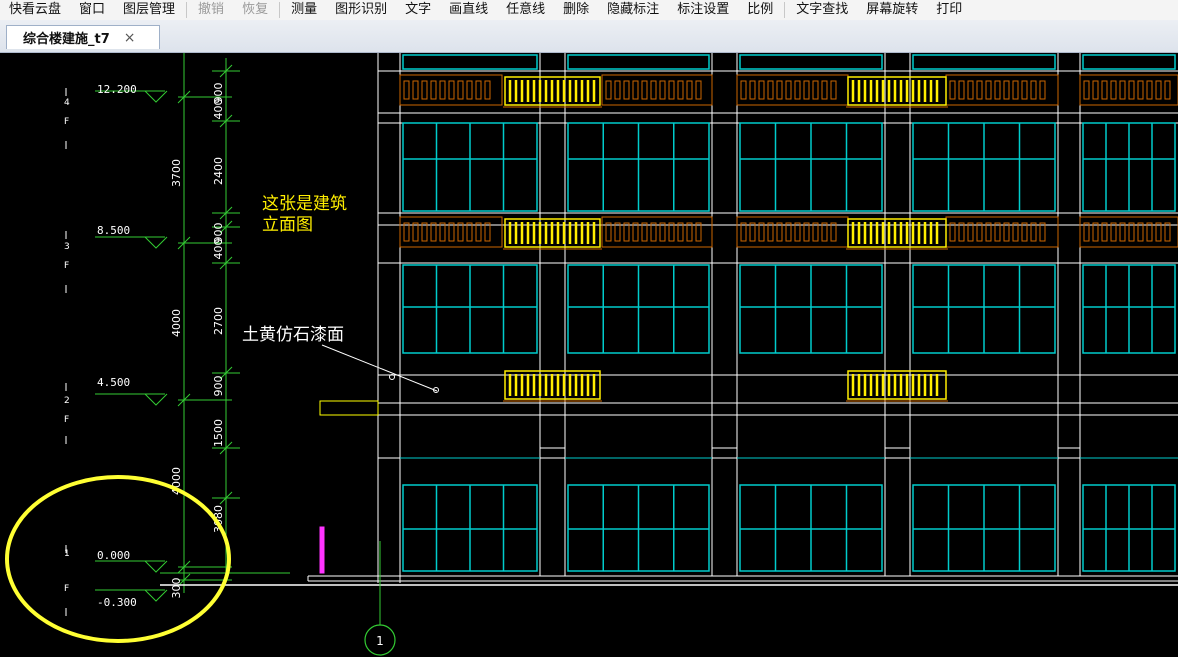 This screenshot has height=657, width=1178. I want to click on menu-item-9: 任意线, so click(525, 10).